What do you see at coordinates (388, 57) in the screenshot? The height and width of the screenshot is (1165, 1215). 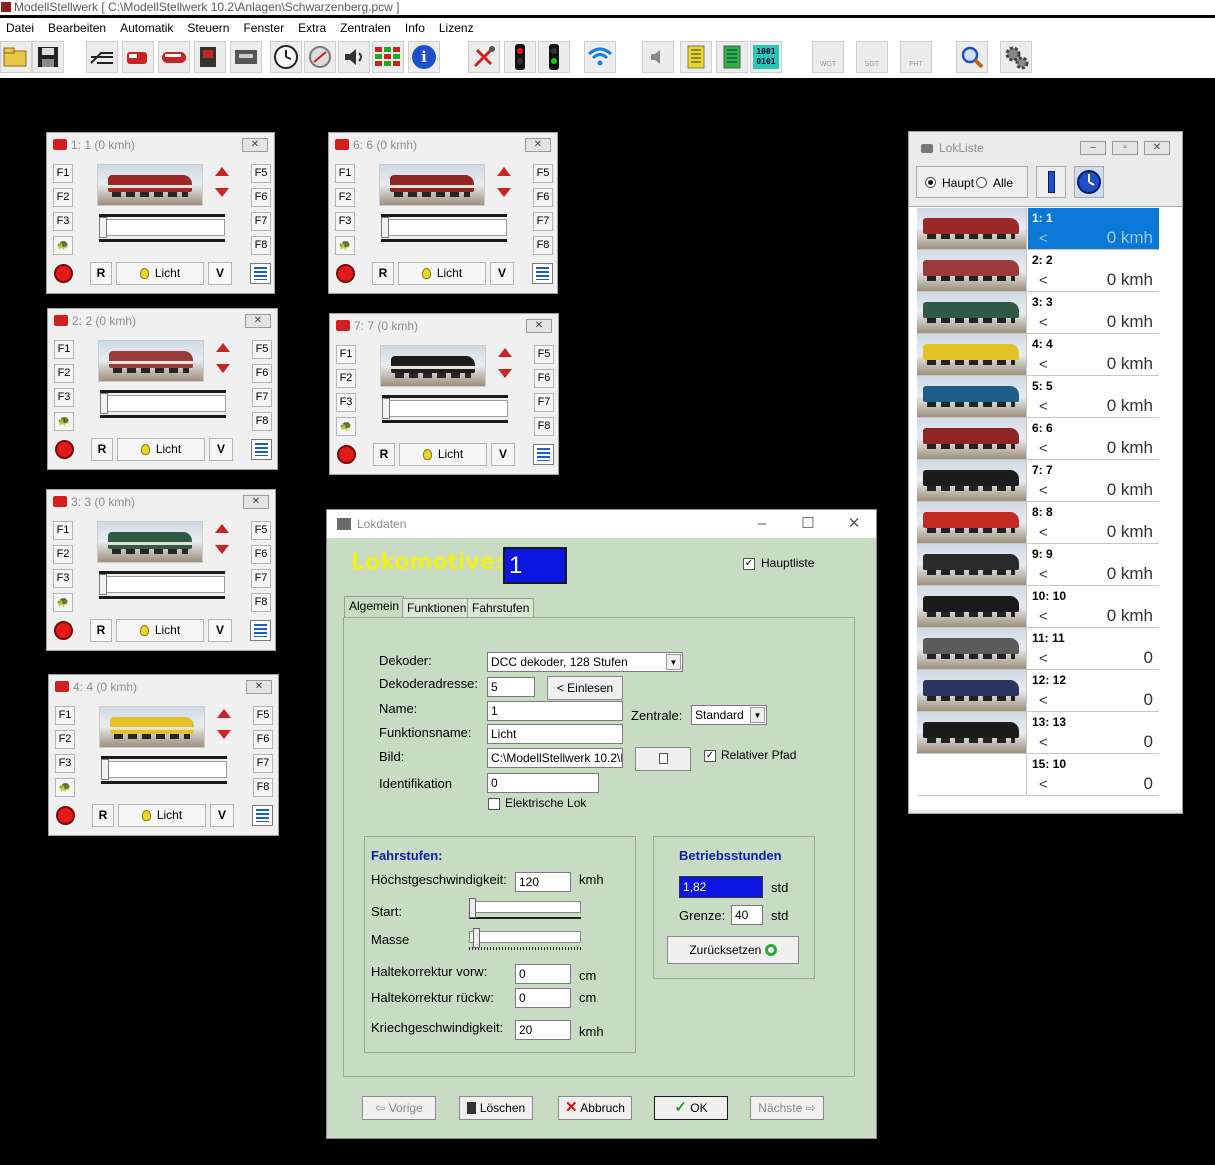 I see `grid-icon` at bounding box center [388, 57].